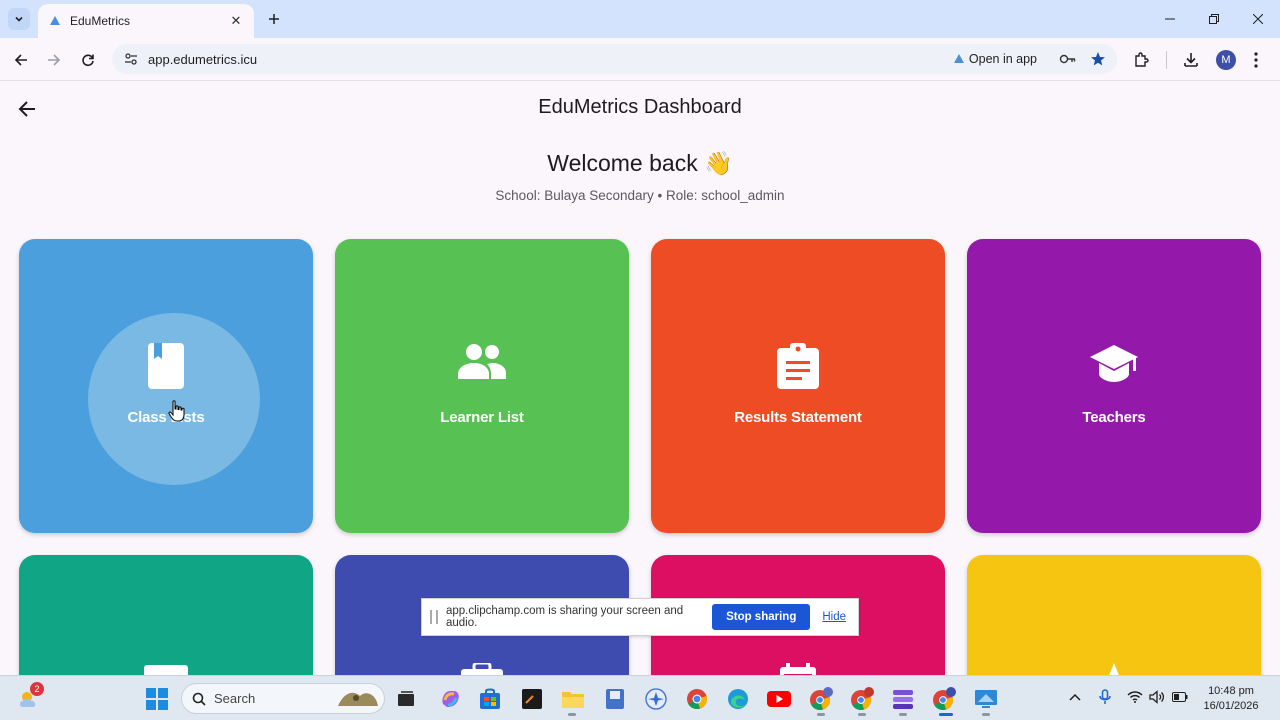 This screenshot has width=1280, height=720. I want to click on page-title: EduMetrics Dashboard, so click(640, 107).